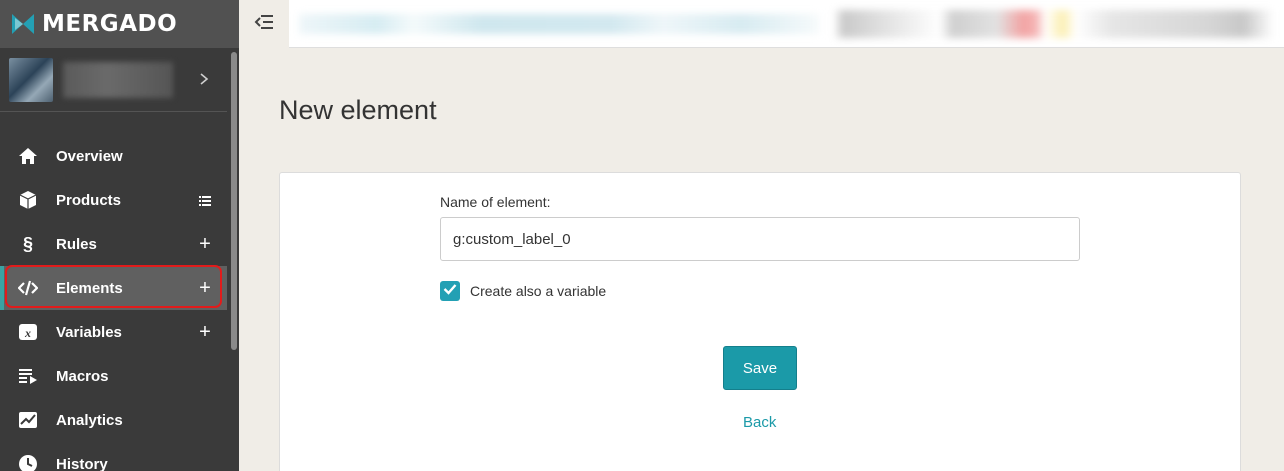 Image resolution: width=1284 pixels, height=471 pixels. Describe the element at coordinates (28, 376) in the screenshot. I see `macros-icon` at that location.